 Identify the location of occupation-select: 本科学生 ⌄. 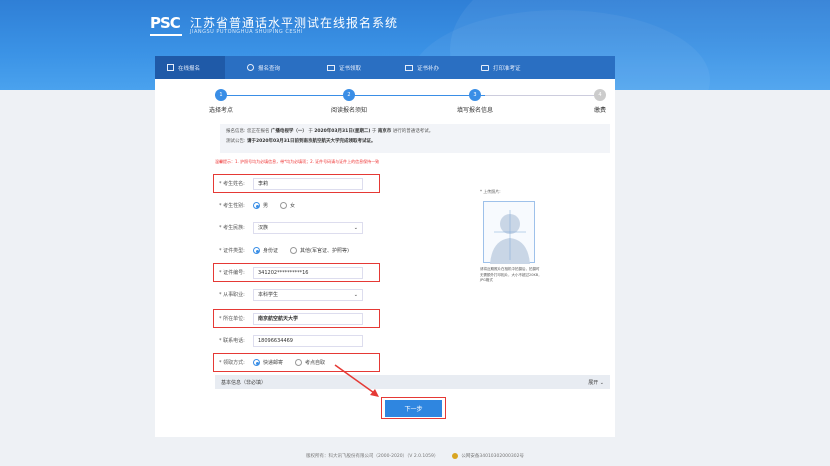
(308, 294).